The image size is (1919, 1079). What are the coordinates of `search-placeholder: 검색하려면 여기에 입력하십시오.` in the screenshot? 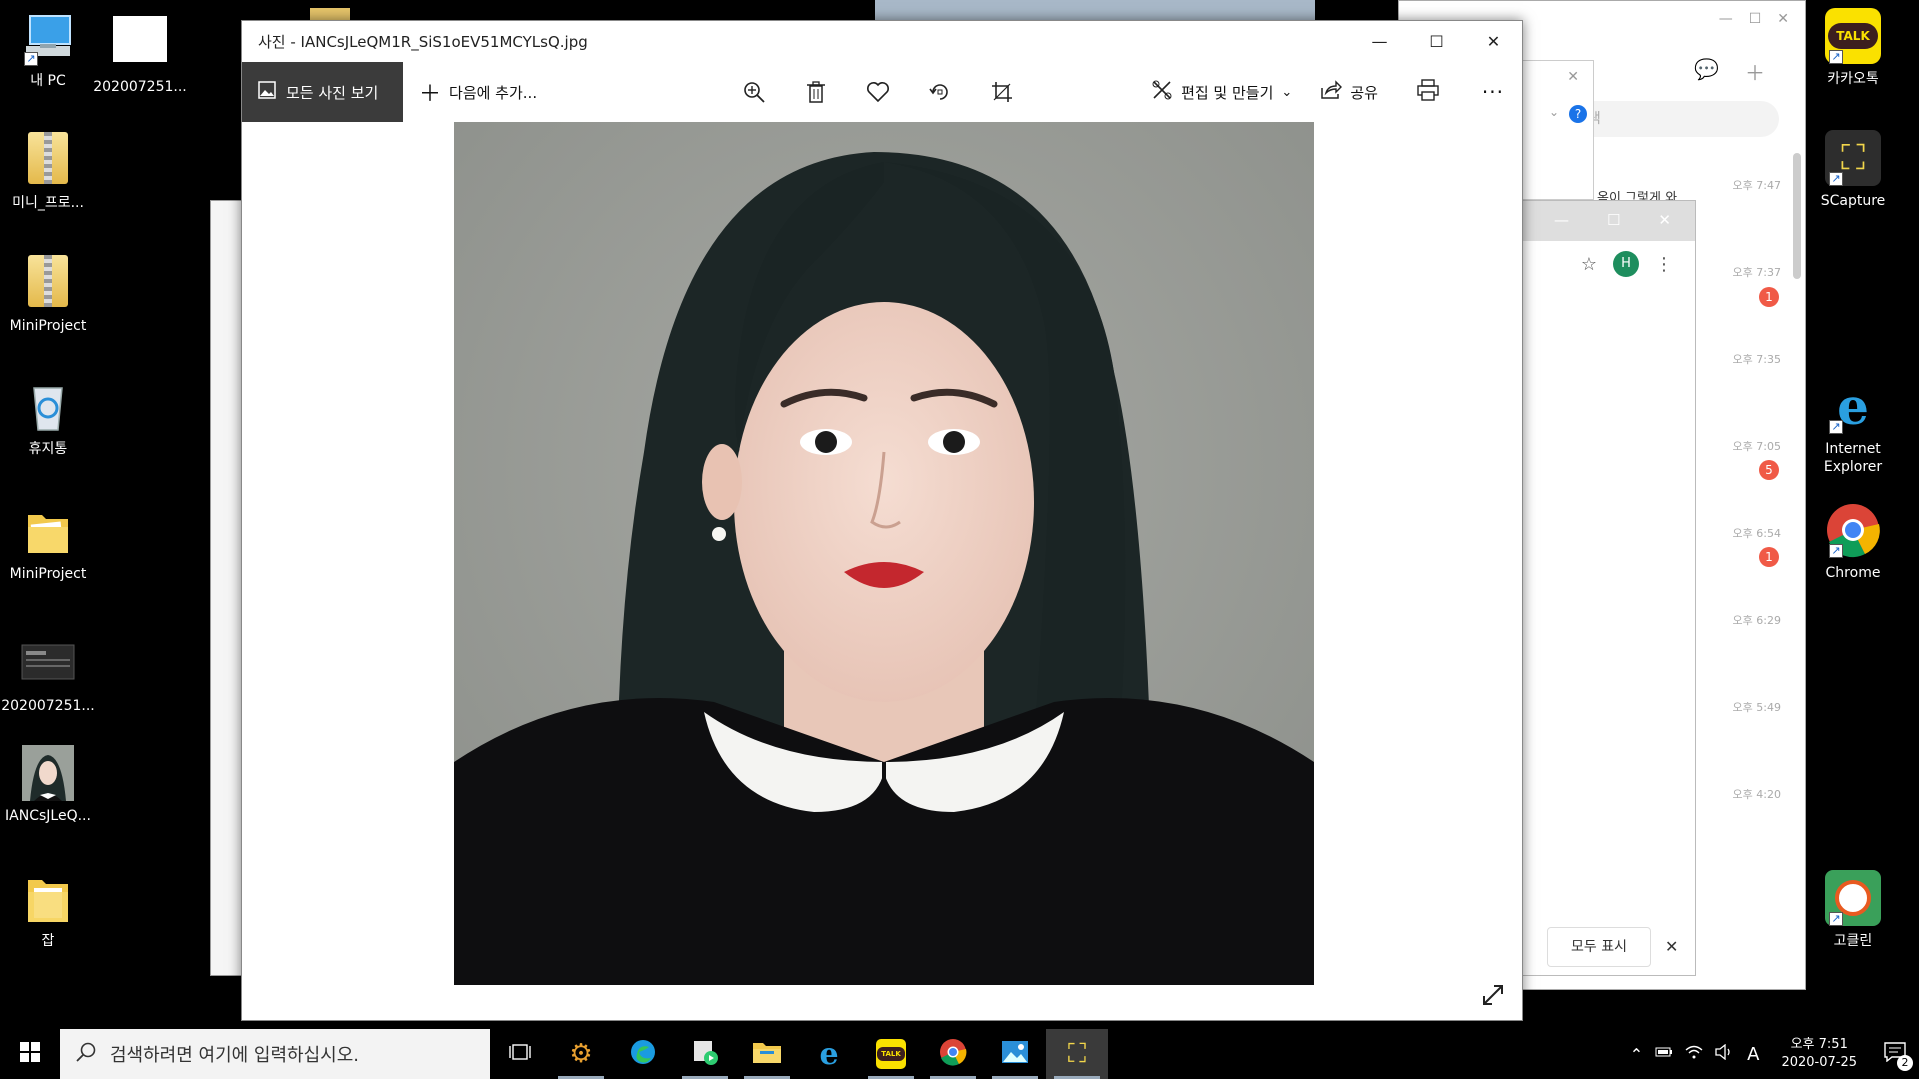 It's located at (235, 1055).